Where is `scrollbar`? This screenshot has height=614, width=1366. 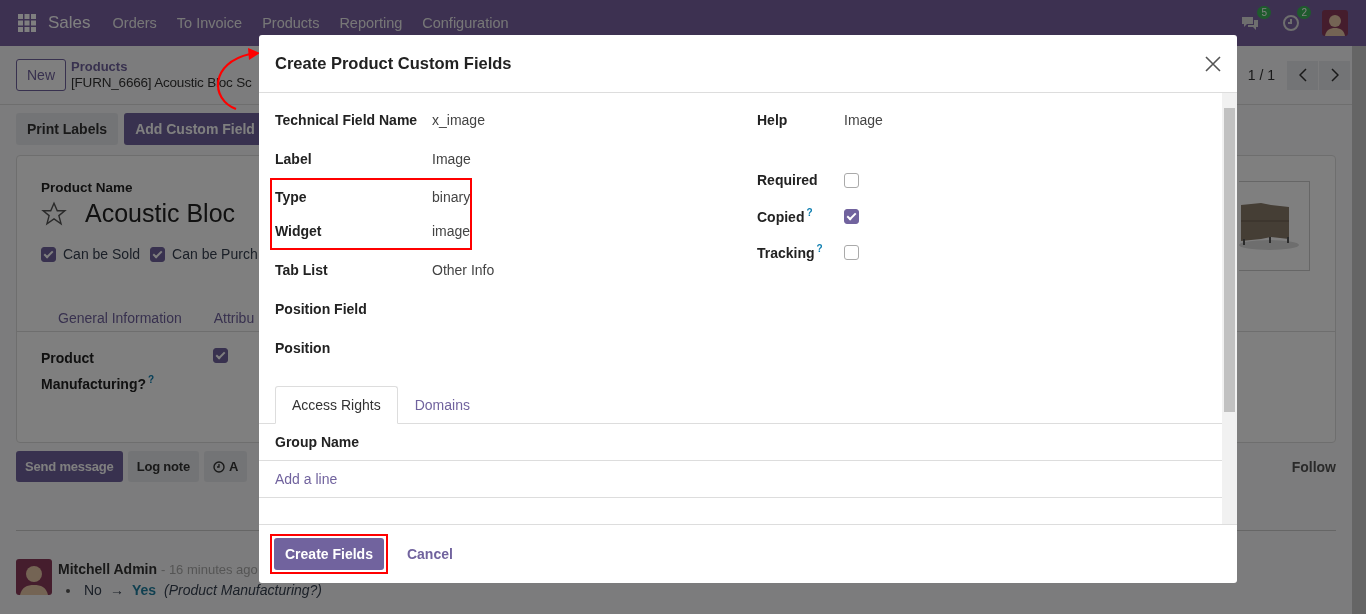 scrollbar is located at coordinates (1229, 308).